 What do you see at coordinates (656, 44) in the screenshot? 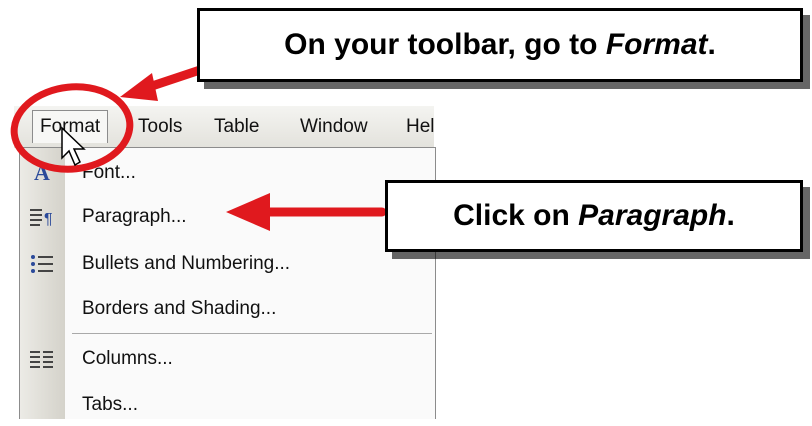
I see `callout-toolbar-emphasis: Format` at bounding box center [656, 44].